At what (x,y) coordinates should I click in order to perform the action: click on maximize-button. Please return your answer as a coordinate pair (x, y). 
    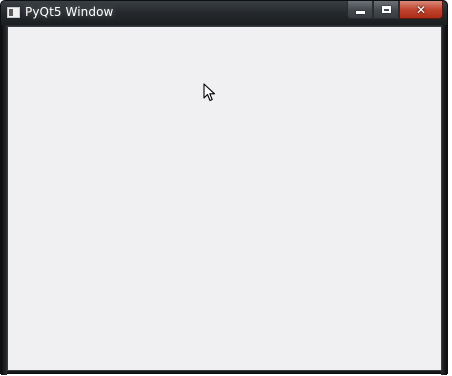
    Looking at the image, I should click on (386, 10).